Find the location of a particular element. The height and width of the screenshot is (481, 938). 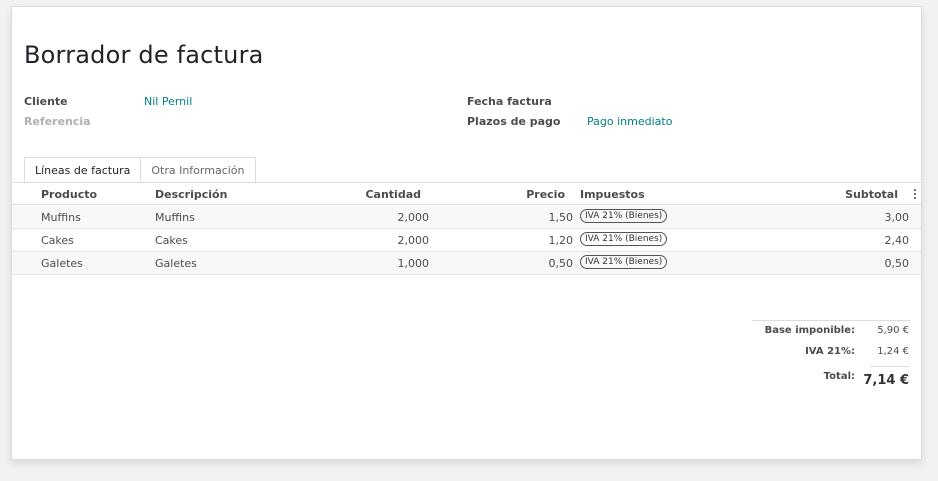

fecha-factura-label: Fecha factura is located at coordinates (509, 101).